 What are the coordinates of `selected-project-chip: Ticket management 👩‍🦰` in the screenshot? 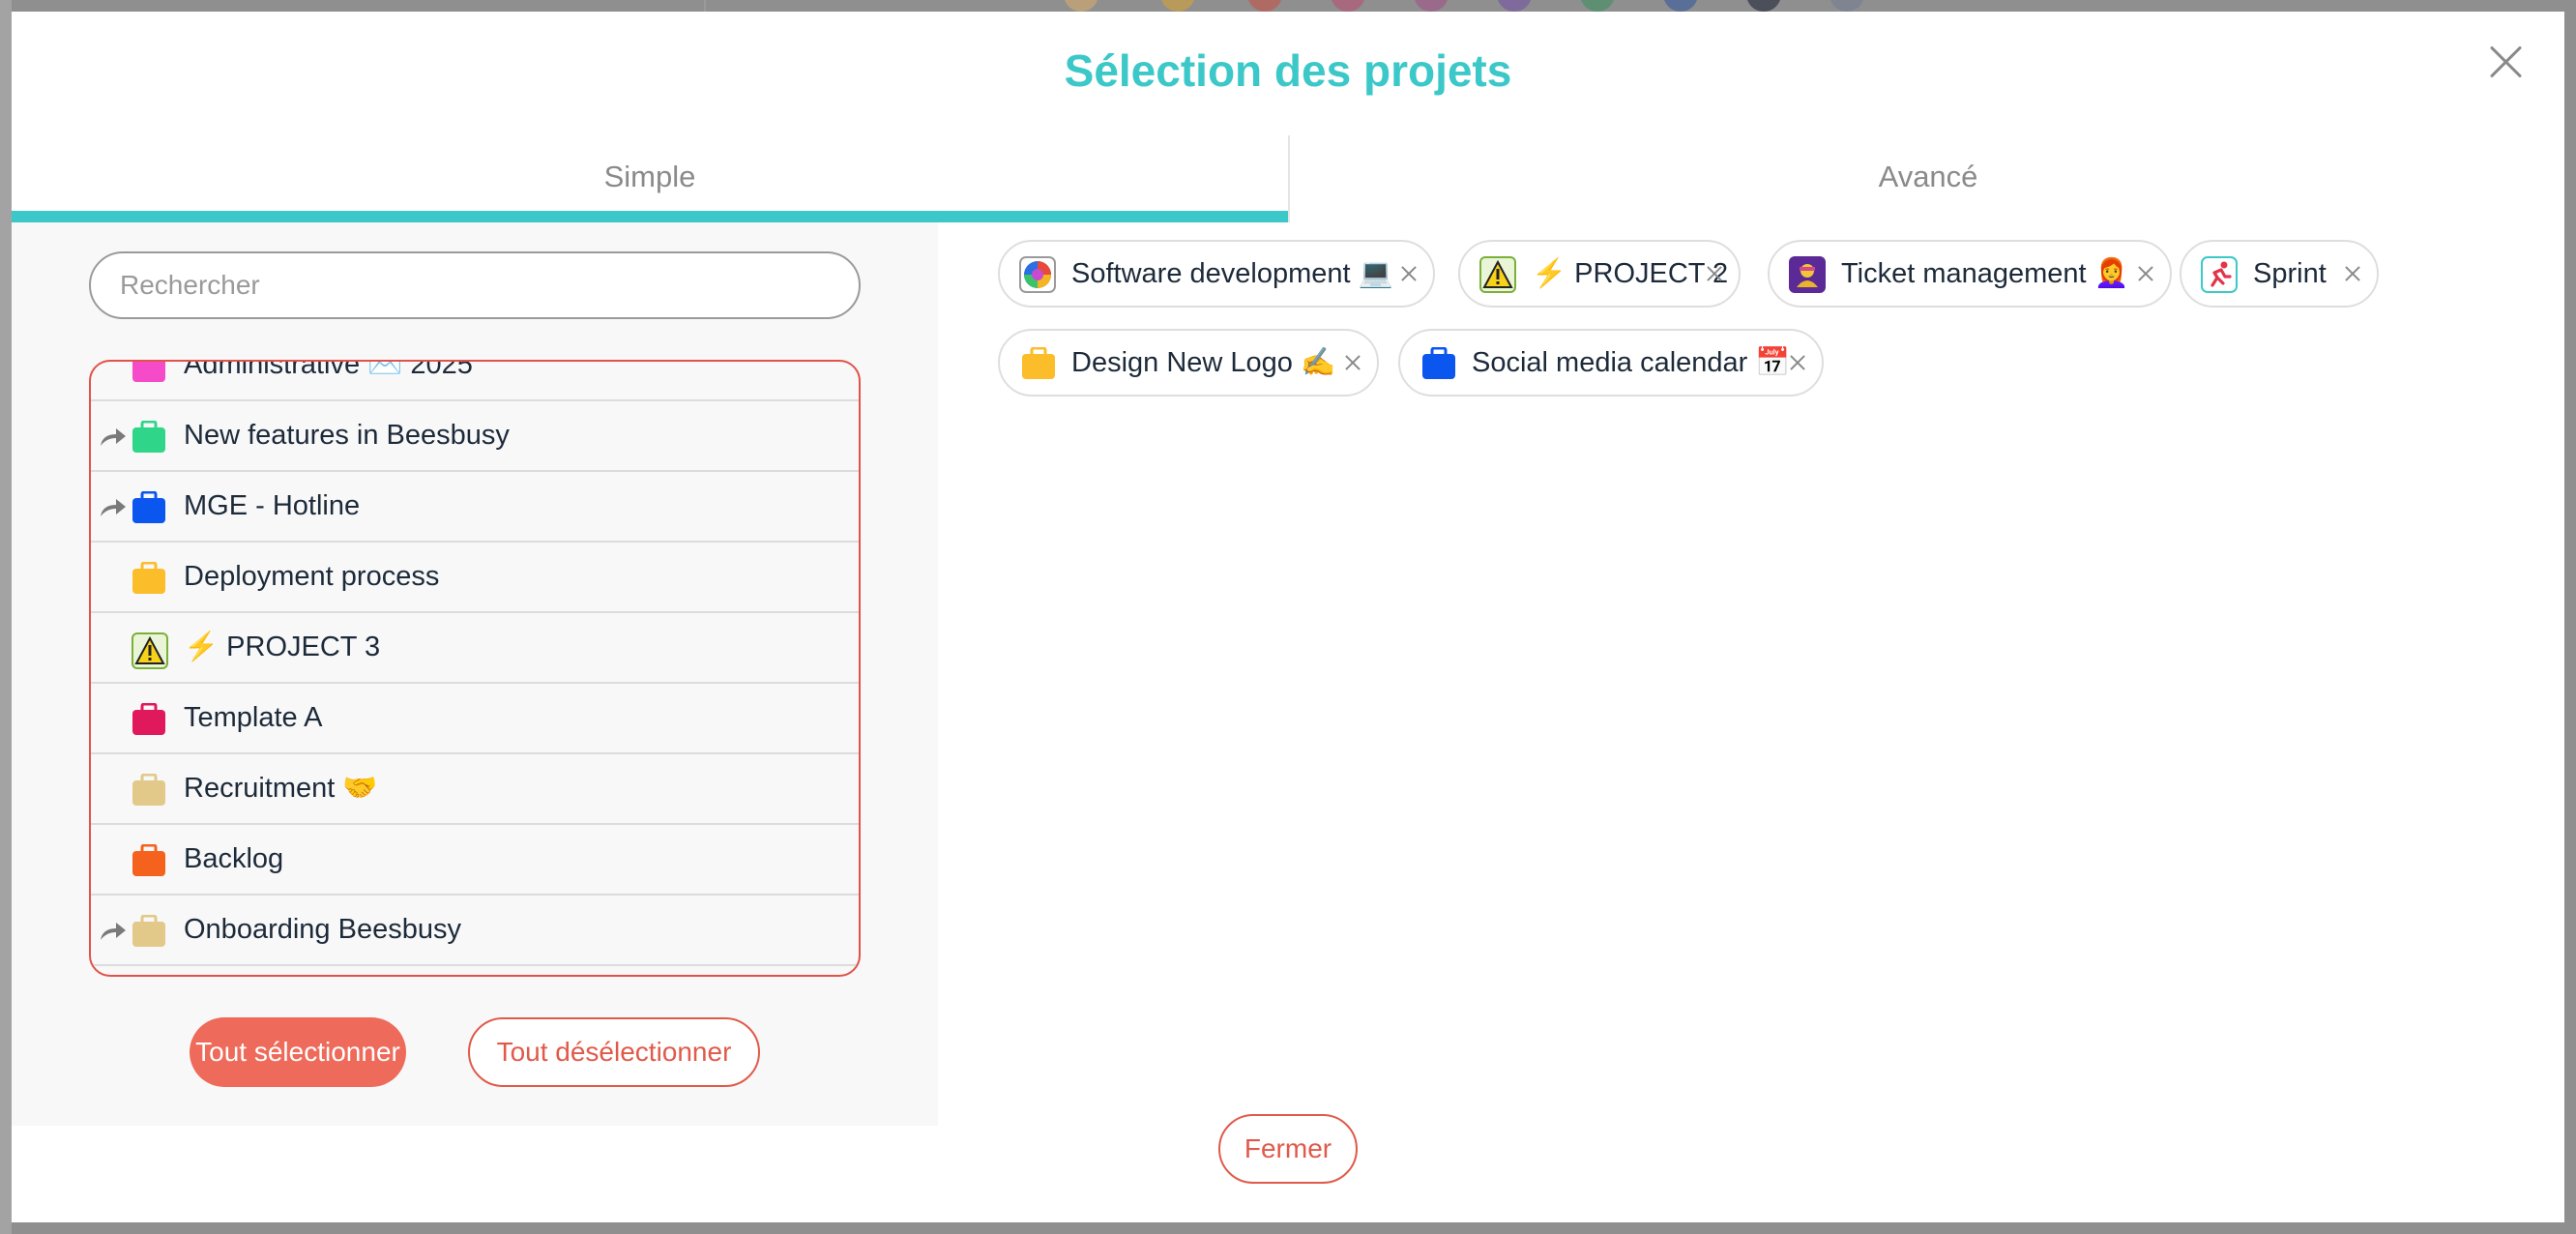 It's located at (1970, 274).